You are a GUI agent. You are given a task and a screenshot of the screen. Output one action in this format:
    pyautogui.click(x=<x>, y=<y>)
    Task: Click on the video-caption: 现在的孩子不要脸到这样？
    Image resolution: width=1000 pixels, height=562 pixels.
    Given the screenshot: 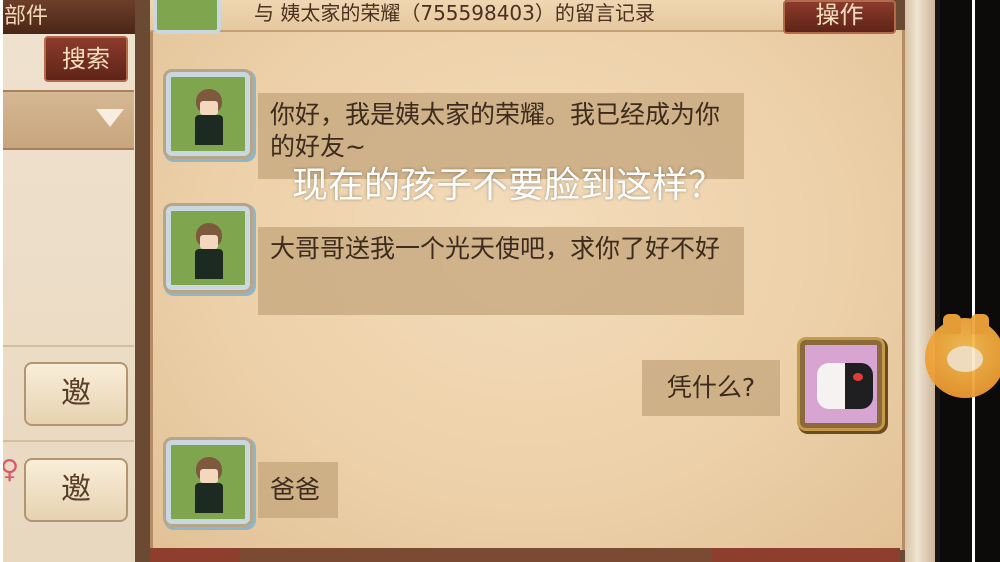 What is the action you would take?
    pyautogui.click(x=508, y=185)
    